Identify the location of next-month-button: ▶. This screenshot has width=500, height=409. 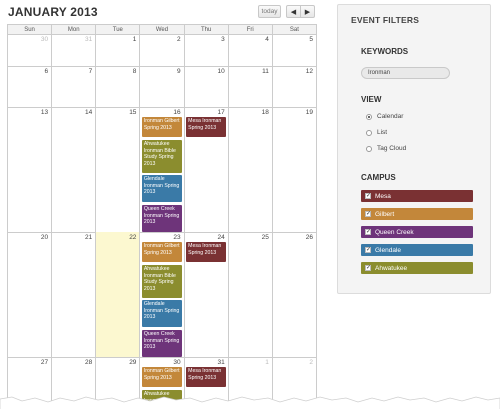
(307, 11).